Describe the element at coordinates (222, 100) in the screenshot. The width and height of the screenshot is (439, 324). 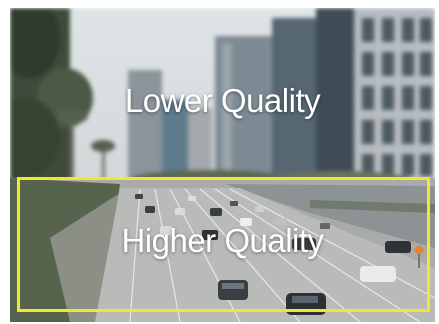
I see `lower-quality-label: Lower Quality` at that location.